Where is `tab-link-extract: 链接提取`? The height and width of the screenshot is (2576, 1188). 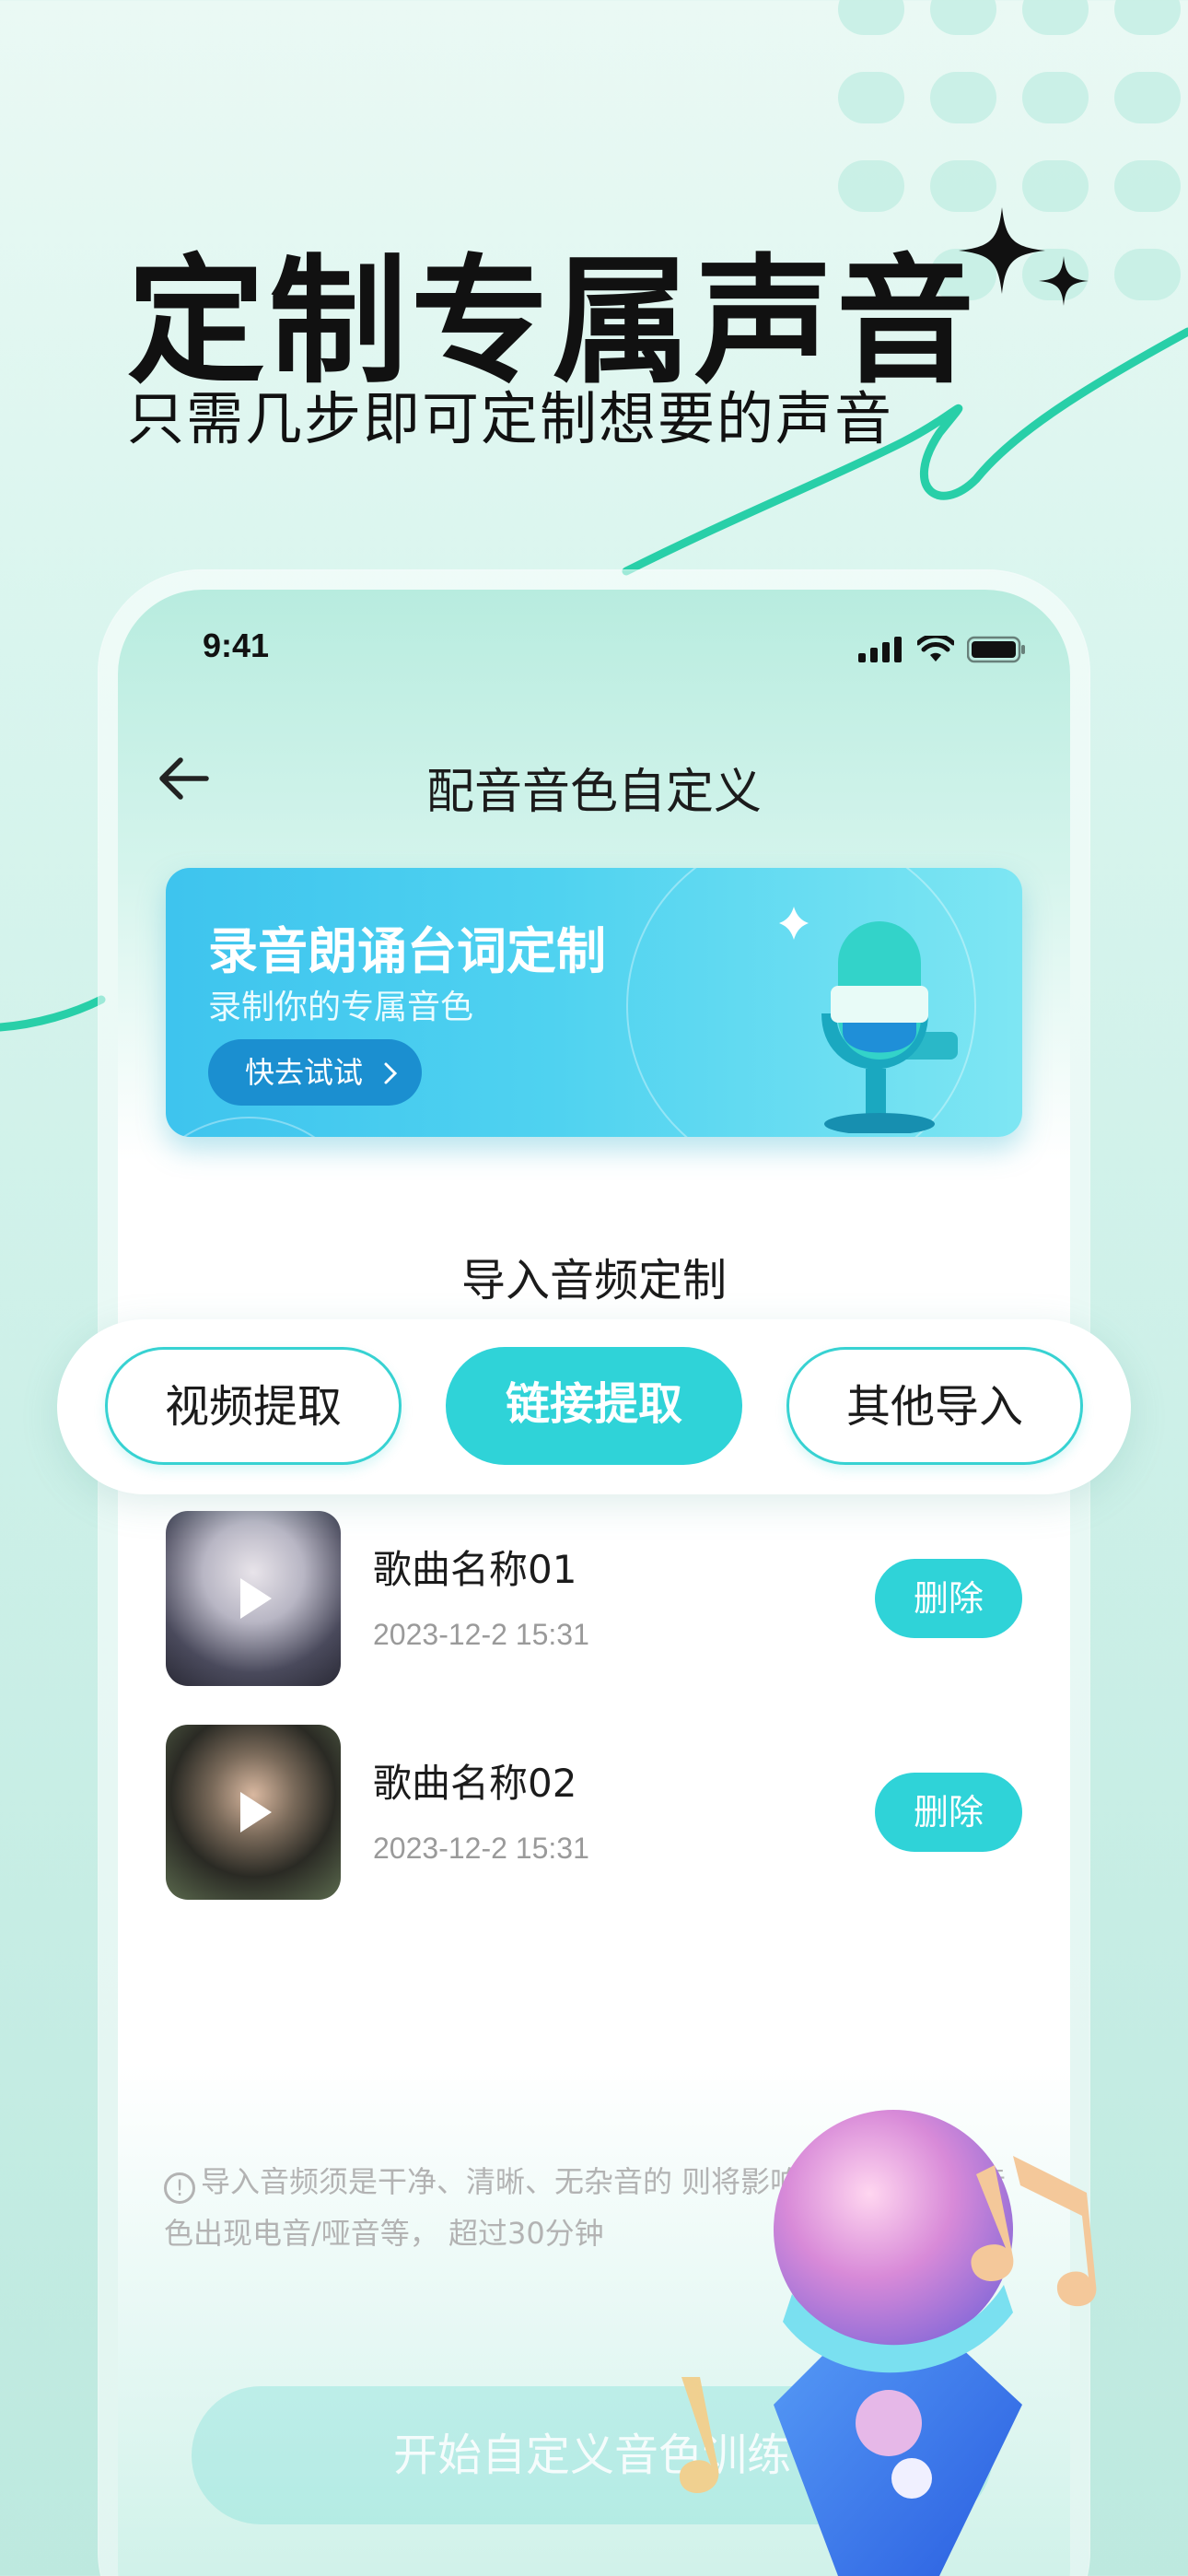 tab-link-extract: 链接提取 is located at coordinates (594, 1406).